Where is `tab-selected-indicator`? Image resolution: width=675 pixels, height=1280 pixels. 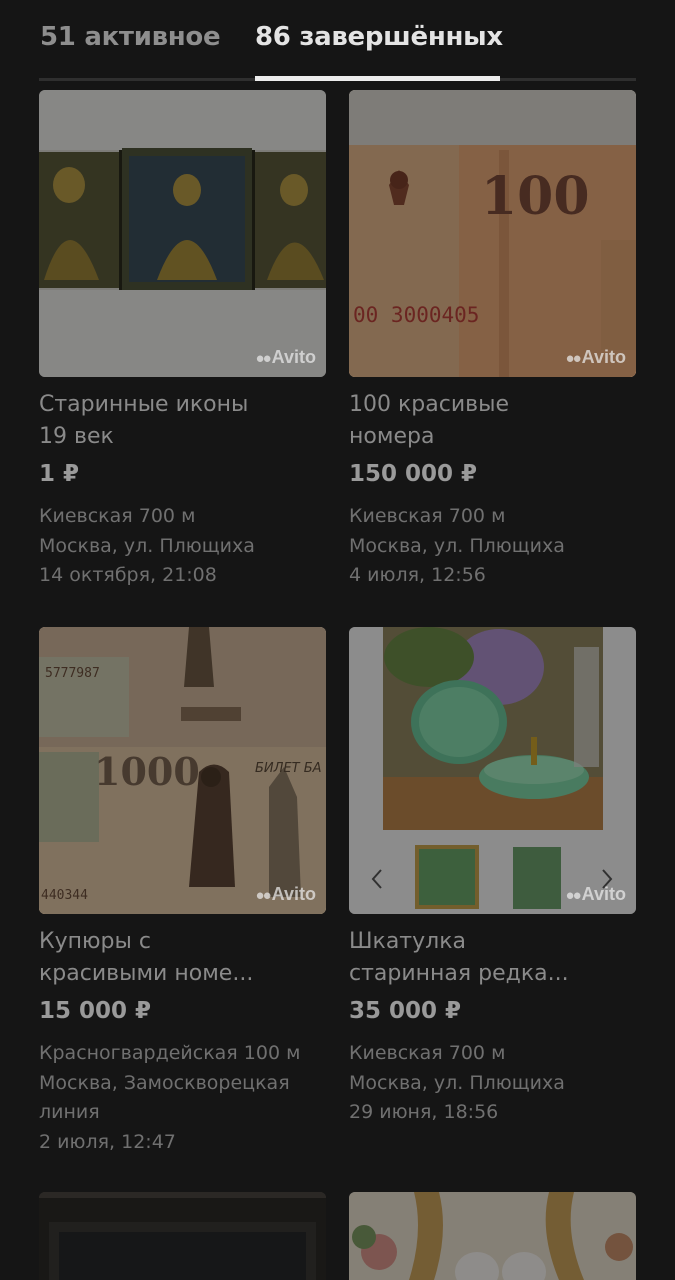
tab-selected-indicator is located at coordinates (377, 78).